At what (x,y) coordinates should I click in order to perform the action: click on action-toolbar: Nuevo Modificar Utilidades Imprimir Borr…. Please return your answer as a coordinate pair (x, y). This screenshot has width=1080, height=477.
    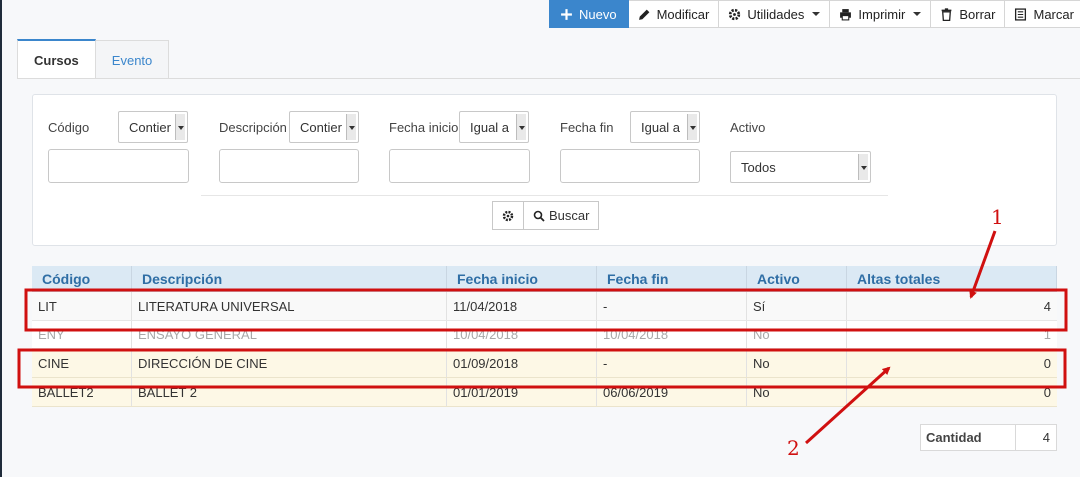
    Looking at the image, I should click on (814, 14).